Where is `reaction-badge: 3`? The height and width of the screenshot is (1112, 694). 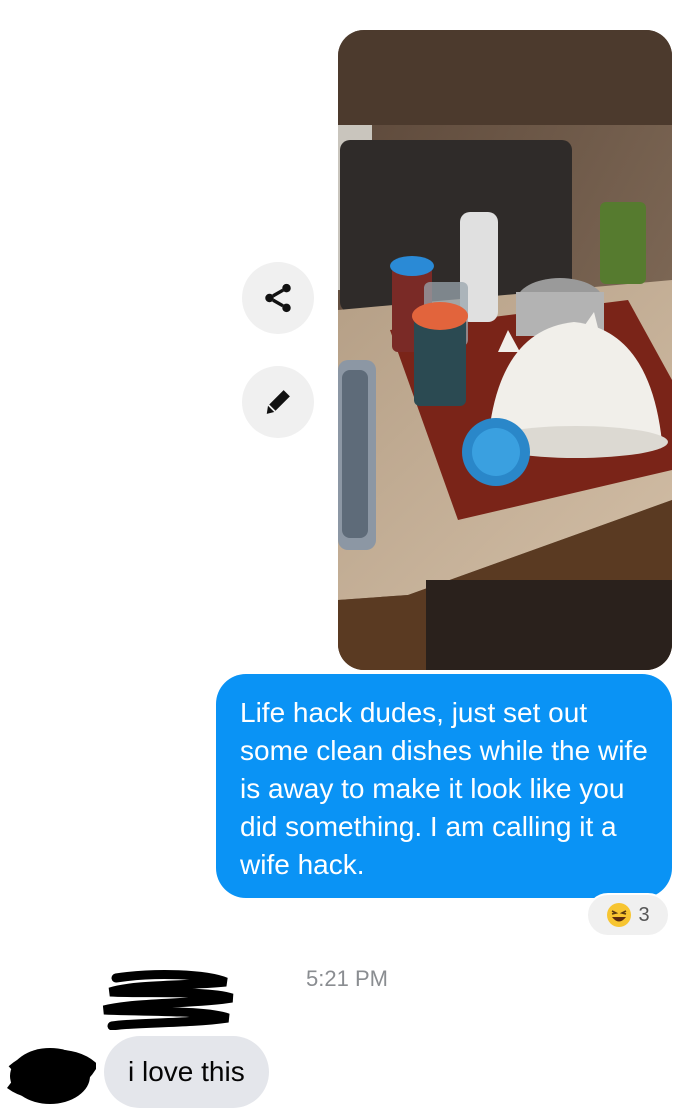 reaction-badge: 3 is located at coordinates (628, 915).